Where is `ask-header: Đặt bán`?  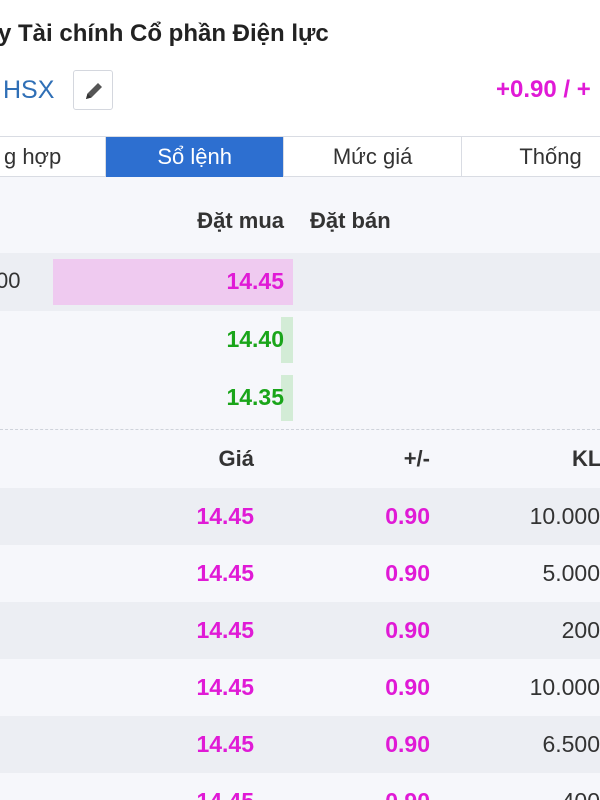 ask-header: Đặt bán is located at coordinates (350, 220).